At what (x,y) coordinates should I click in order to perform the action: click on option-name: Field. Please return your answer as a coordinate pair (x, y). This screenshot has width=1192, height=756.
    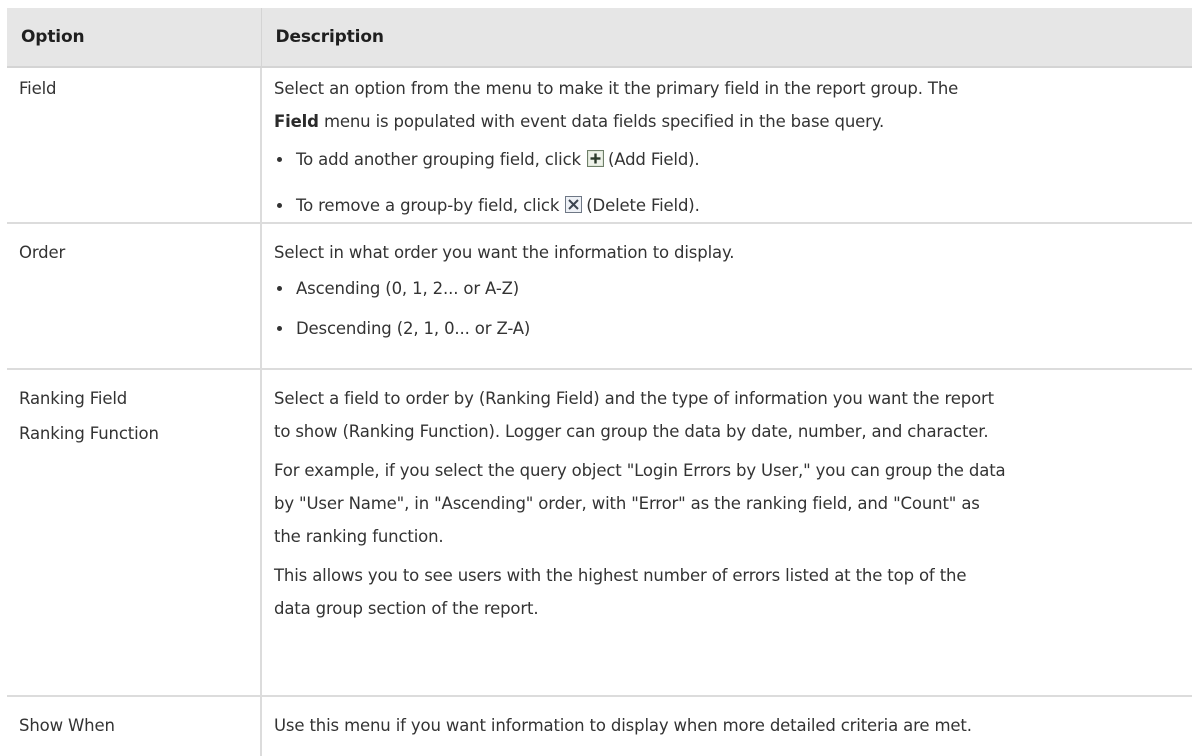
    Looking at the image, I should click on (38, 88).